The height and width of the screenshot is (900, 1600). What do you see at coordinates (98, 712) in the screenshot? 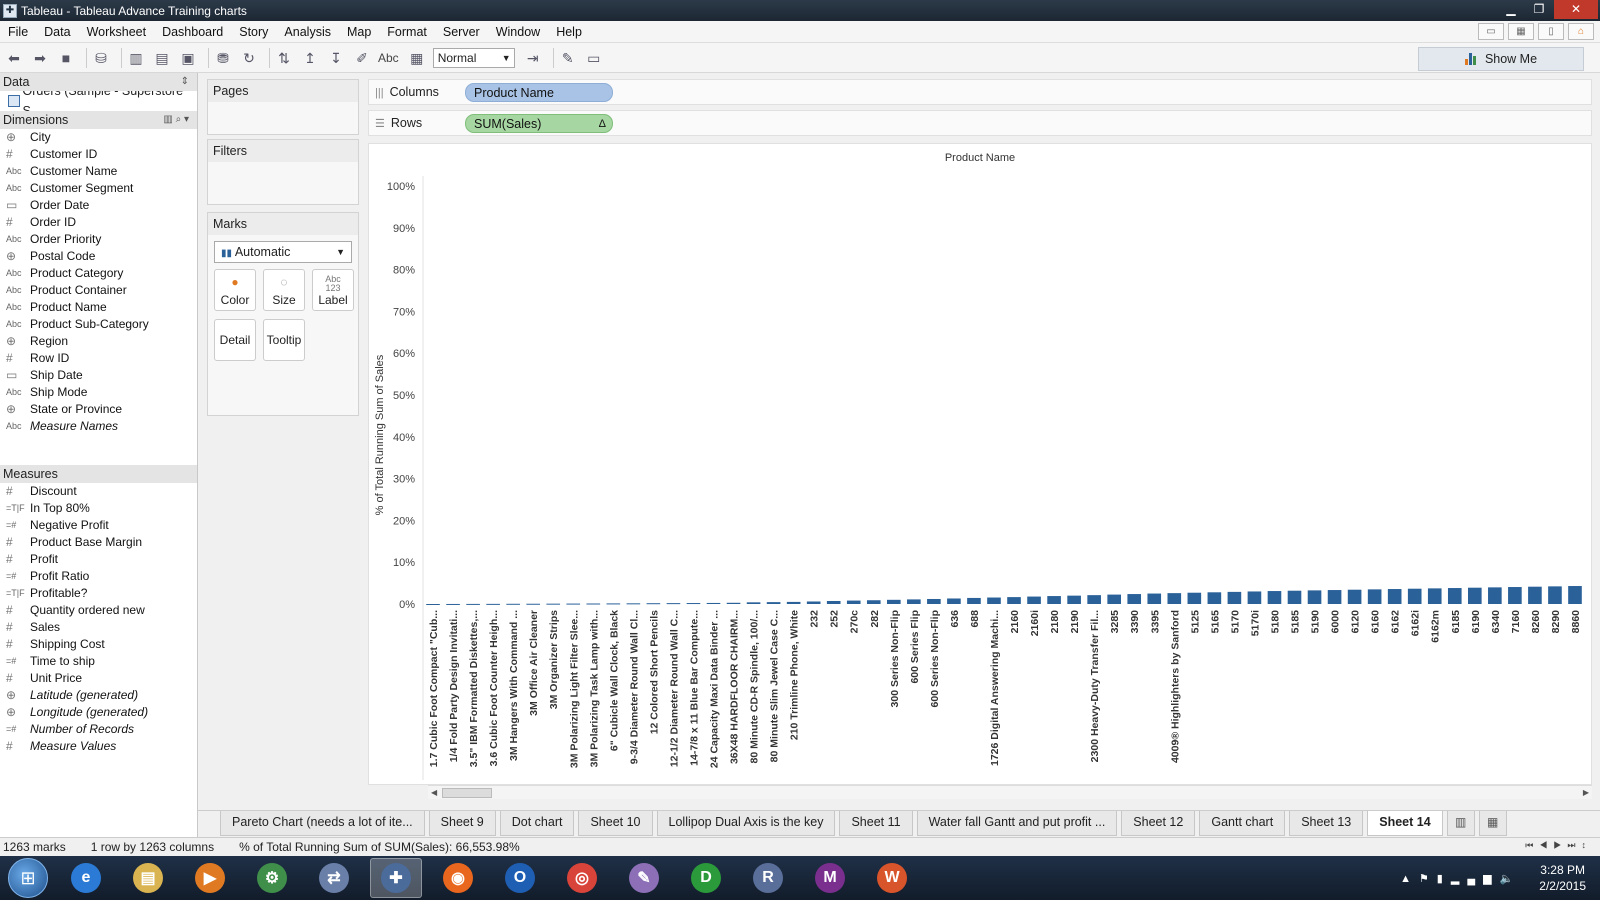
I see `measure-field: ⊕ Longitude (generated)` at bounding box center [98, 712].